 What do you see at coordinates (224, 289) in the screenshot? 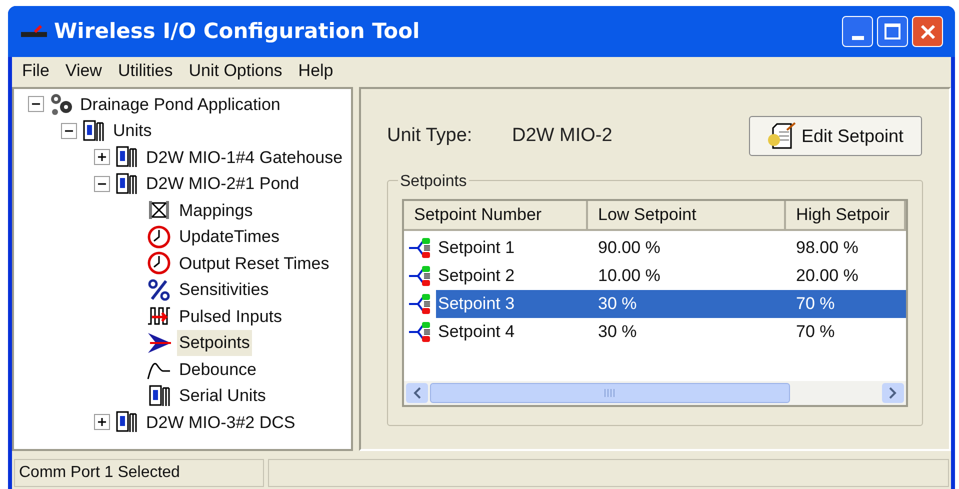
I see `tree-item: Sensitivities` at bounding box center [224, 289].